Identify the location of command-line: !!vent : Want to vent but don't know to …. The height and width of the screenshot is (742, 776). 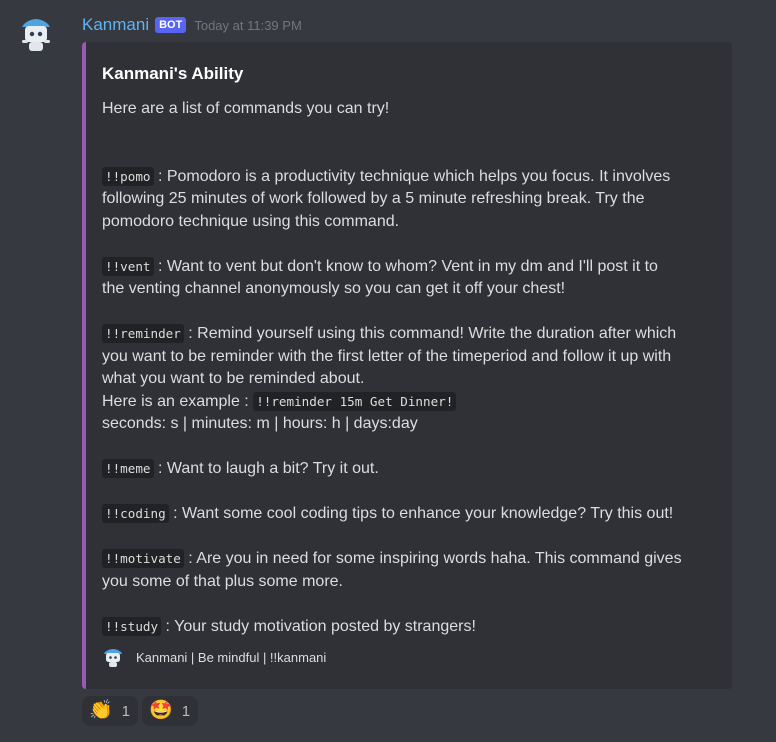
(402, 267).